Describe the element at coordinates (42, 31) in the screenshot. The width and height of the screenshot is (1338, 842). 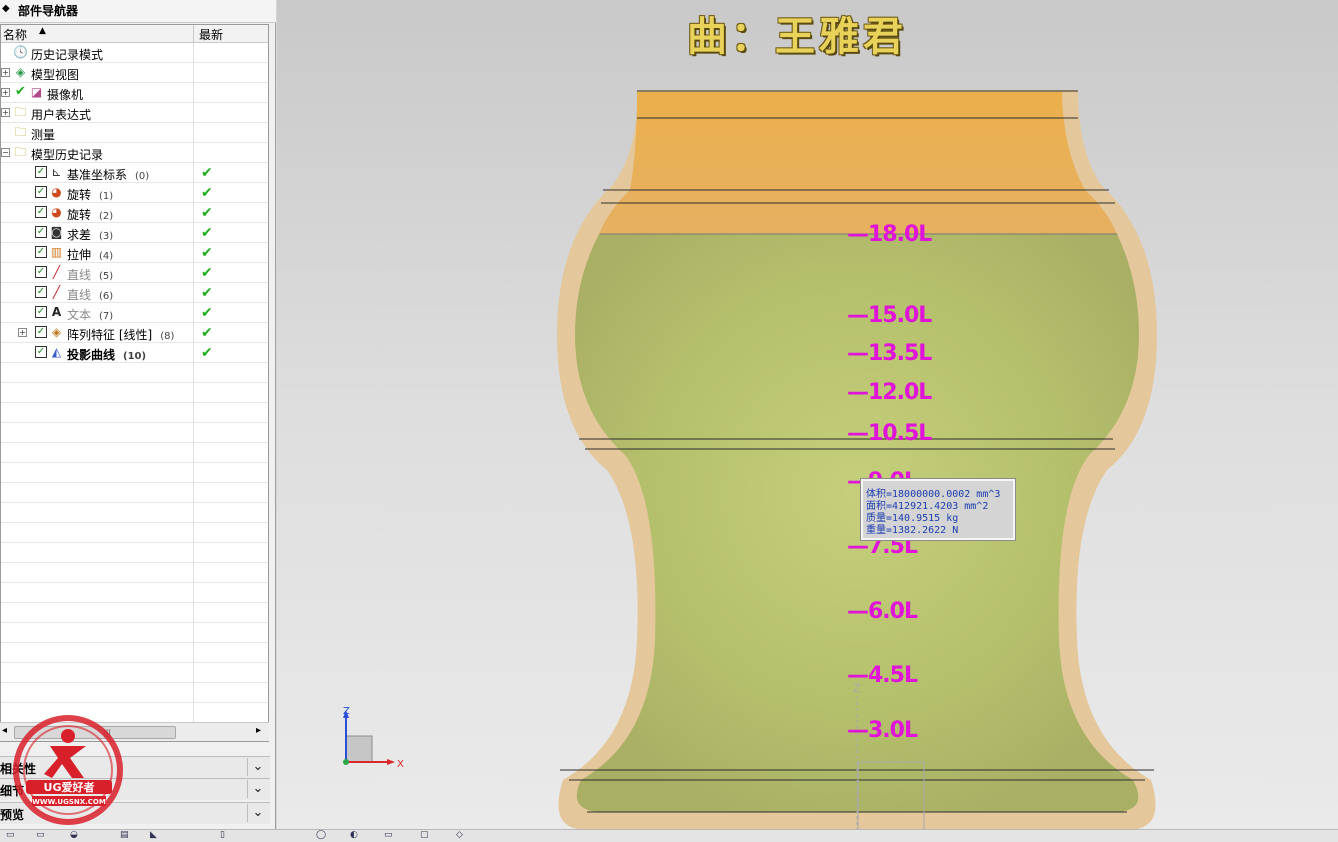
I see `sort-asc-icon: ▲` at that location.